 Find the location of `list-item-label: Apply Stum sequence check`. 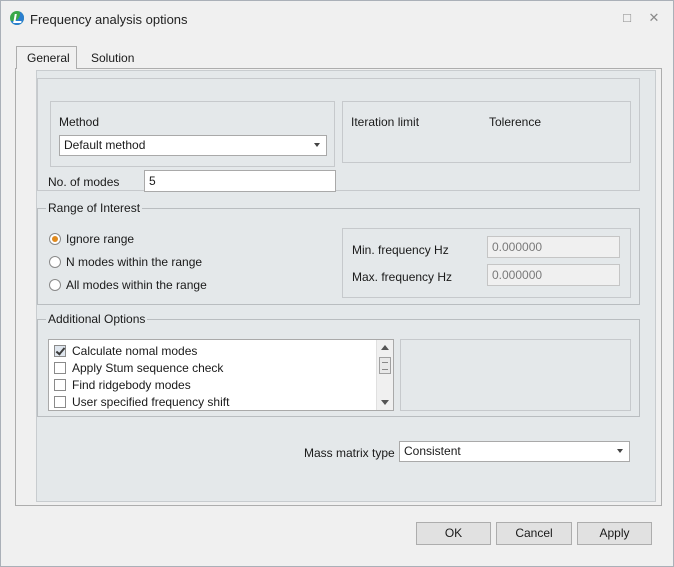

list-item-label: Apply Stum sequence check is located at coordinates (148, 368).